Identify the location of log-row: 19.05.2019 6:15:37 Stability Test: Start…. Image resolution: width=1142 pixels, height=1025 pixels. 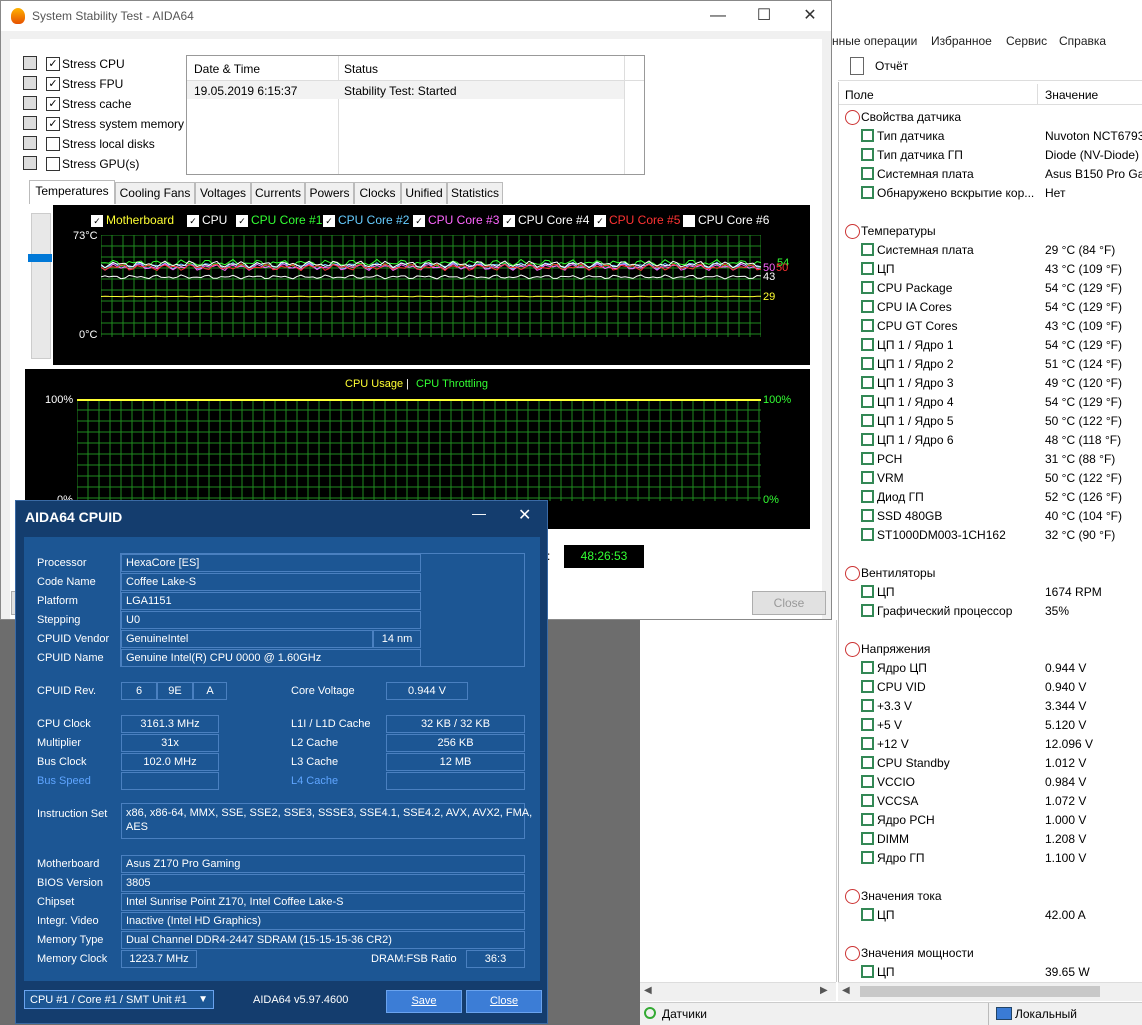
(405, 90).